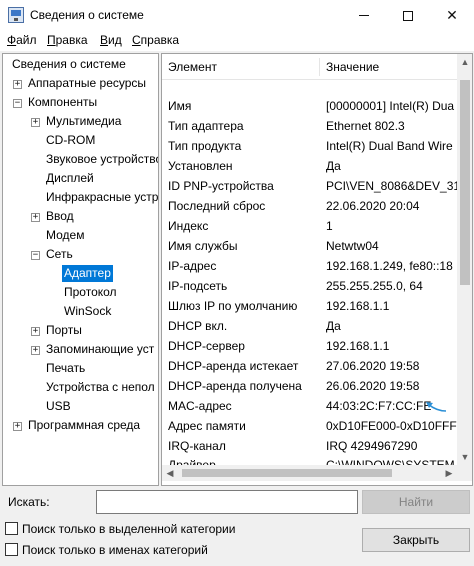  Describe the element at coordinates (436, 407) in the screenshot. I see `annotation-arrow-icon` at that location.